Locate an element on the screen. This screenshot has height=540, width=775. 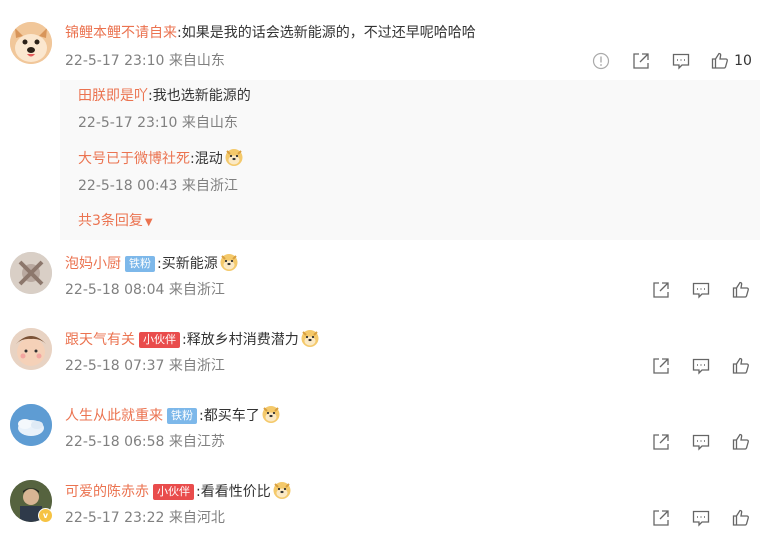
verified-badge-icon: v is located at coordinates (45, 515).